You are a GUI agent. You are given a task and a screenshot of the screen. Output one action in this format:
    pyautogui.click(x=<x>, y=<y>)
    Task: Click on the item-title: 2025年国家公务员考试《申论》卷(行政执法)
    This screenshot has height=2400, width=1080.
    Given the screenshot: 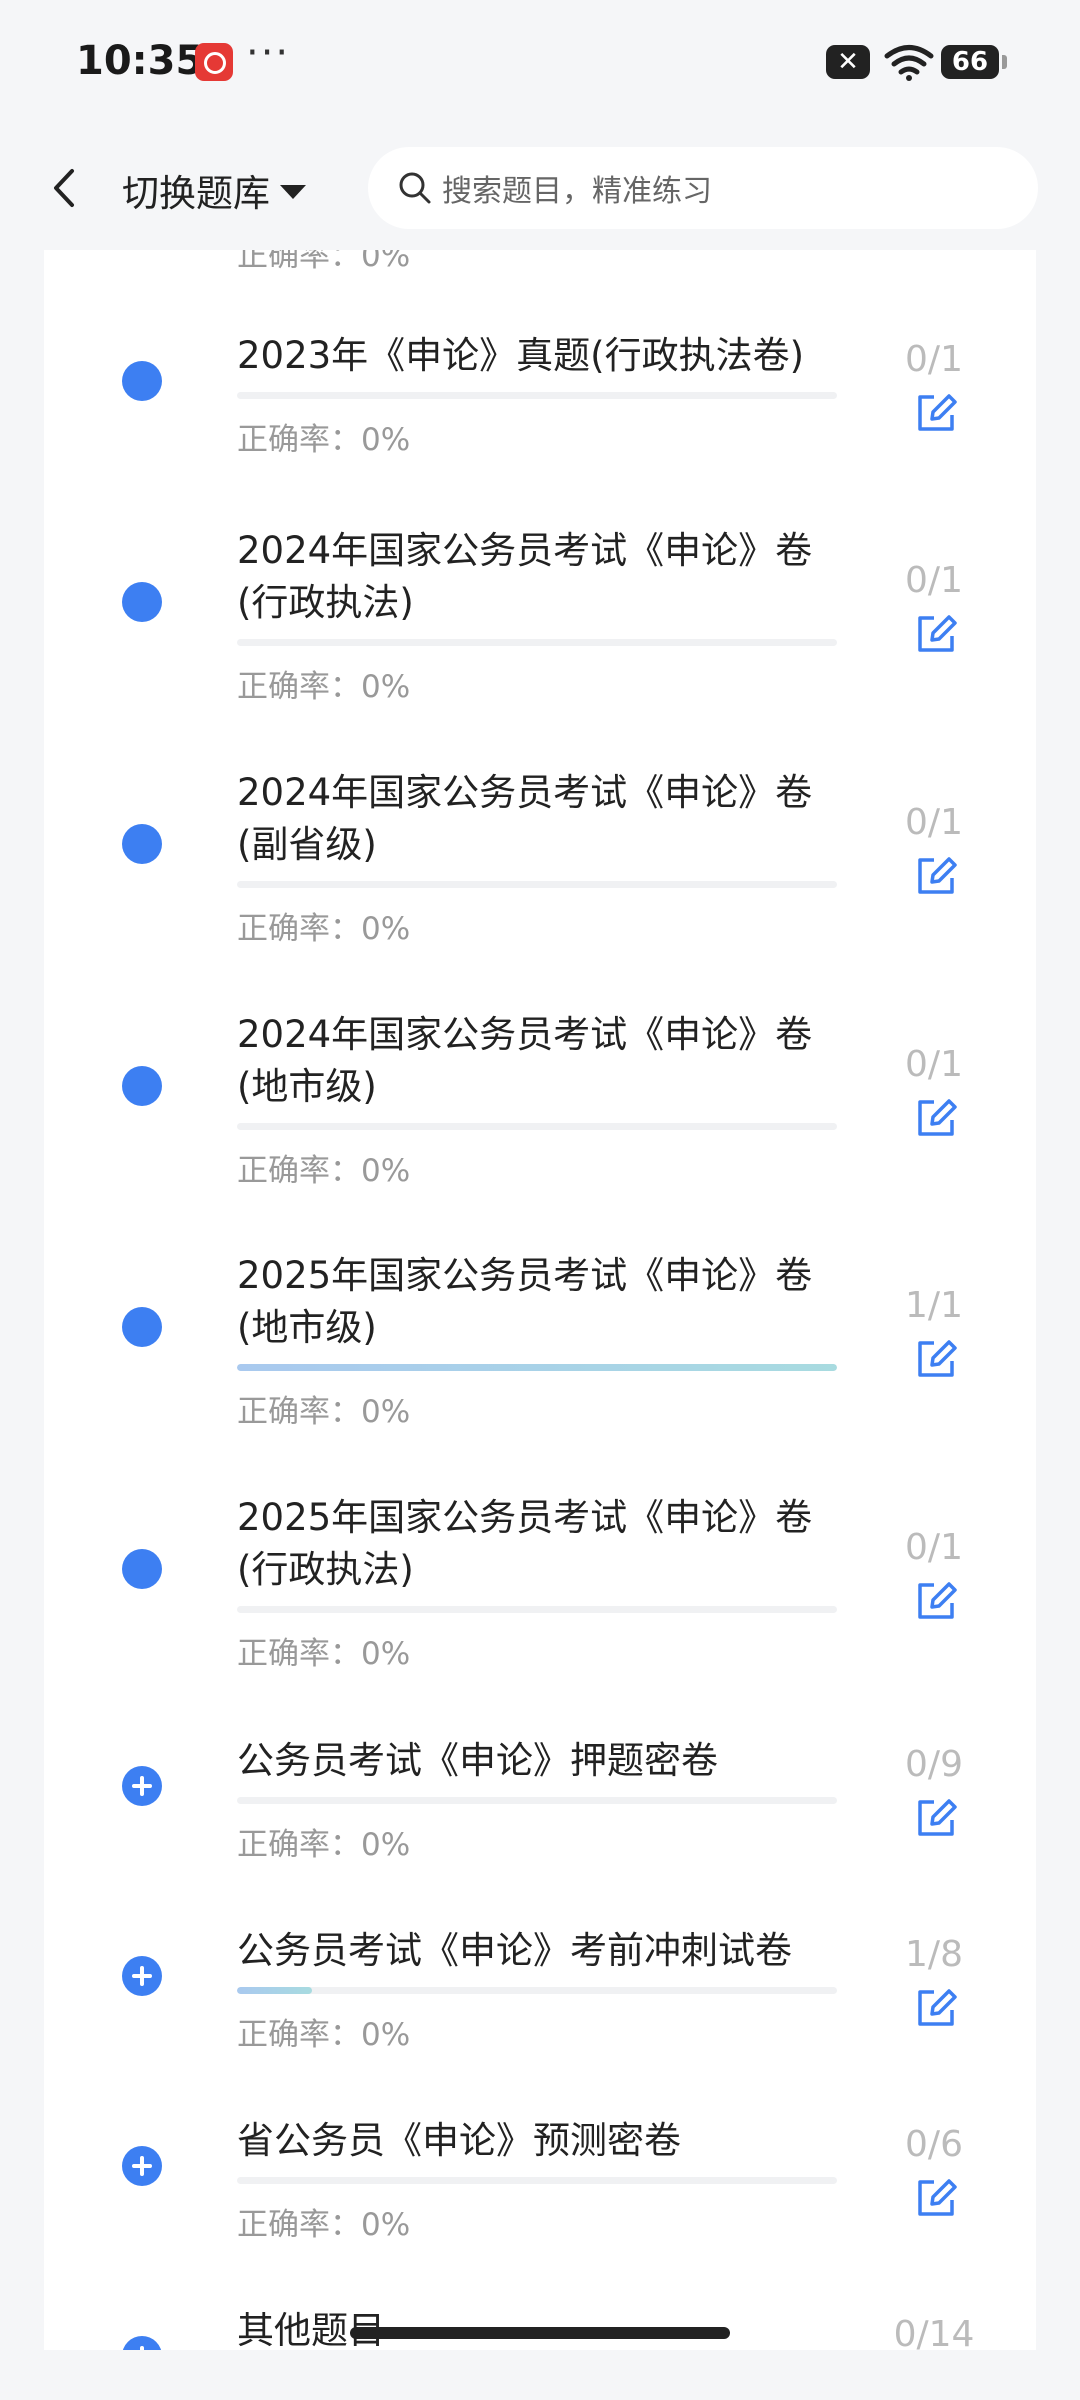 What is the action you would take?
    pyautogui.click(x=525, y=1543)
    